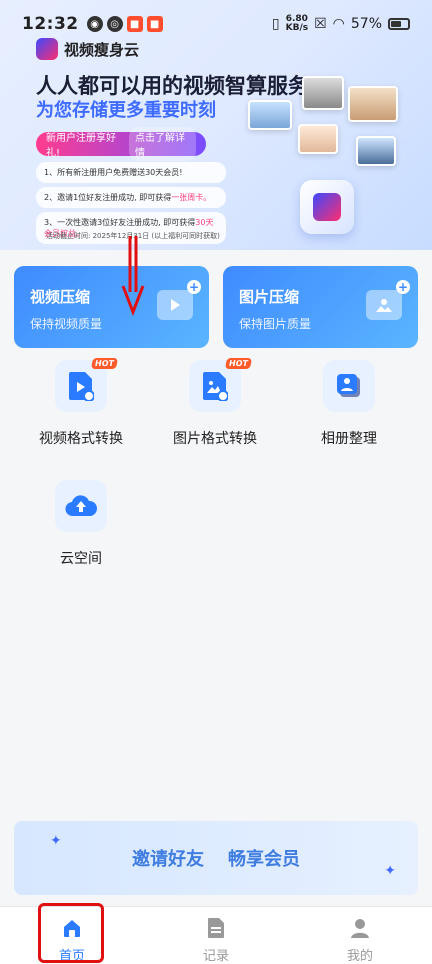  Describe the element at coordinates (81, 559) in the screenshot. I see `tool-label: 云空间` at that location.